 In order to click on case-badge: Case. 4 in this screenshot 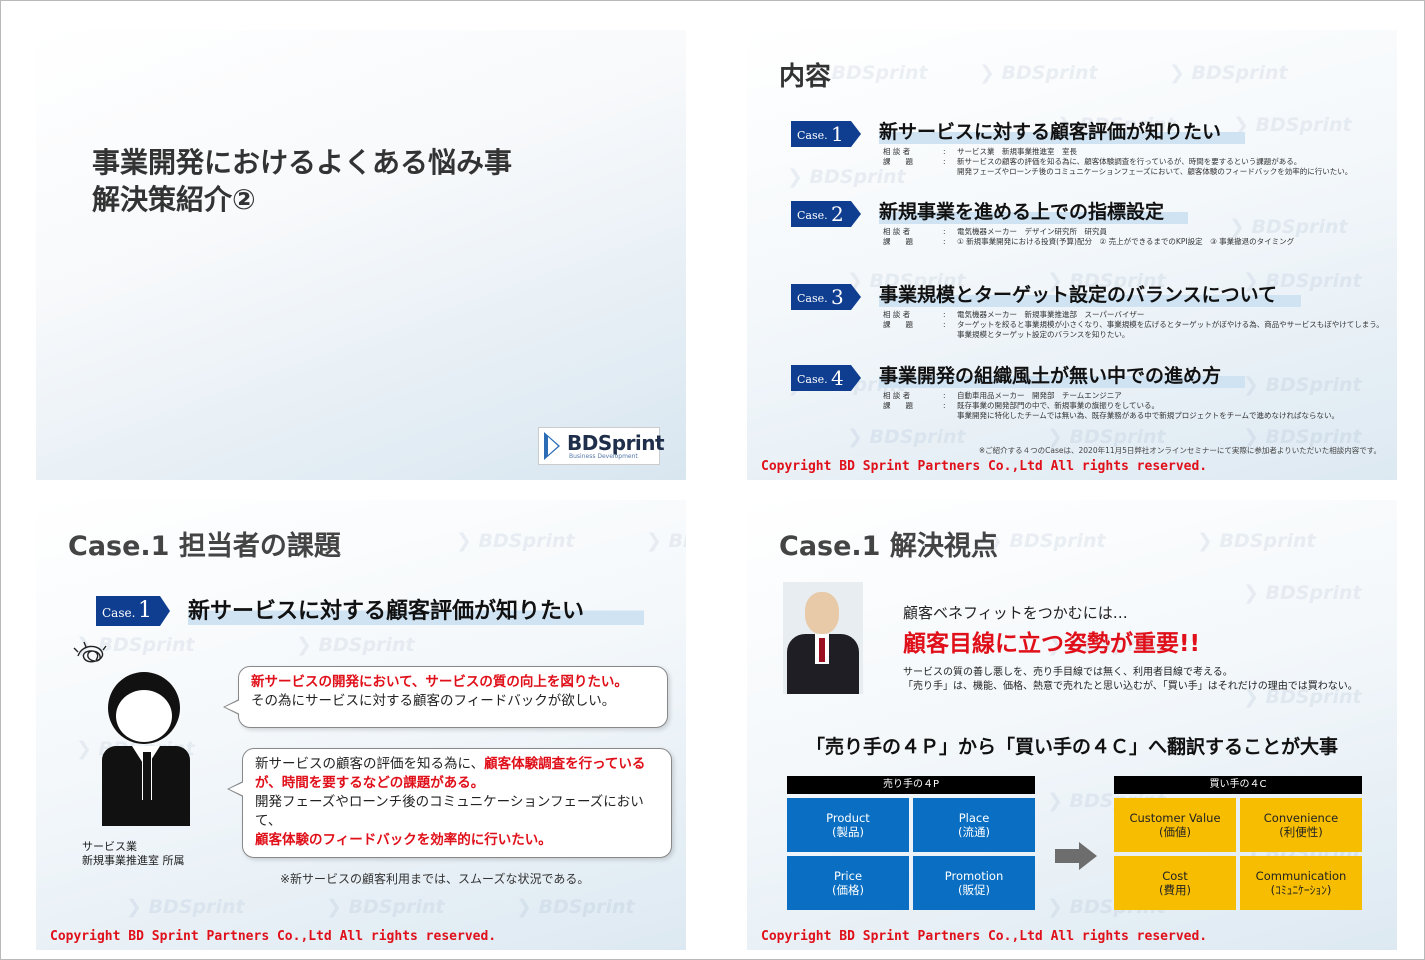, I will do `click(826, 378)`.